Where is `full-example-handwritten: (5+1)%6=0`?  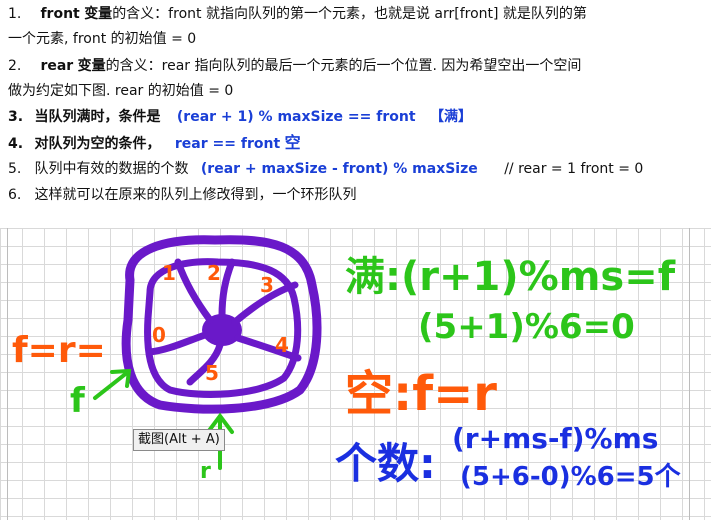
full-example-handwritten: (5+1)%6=0 is located at coordinates (526, 327).